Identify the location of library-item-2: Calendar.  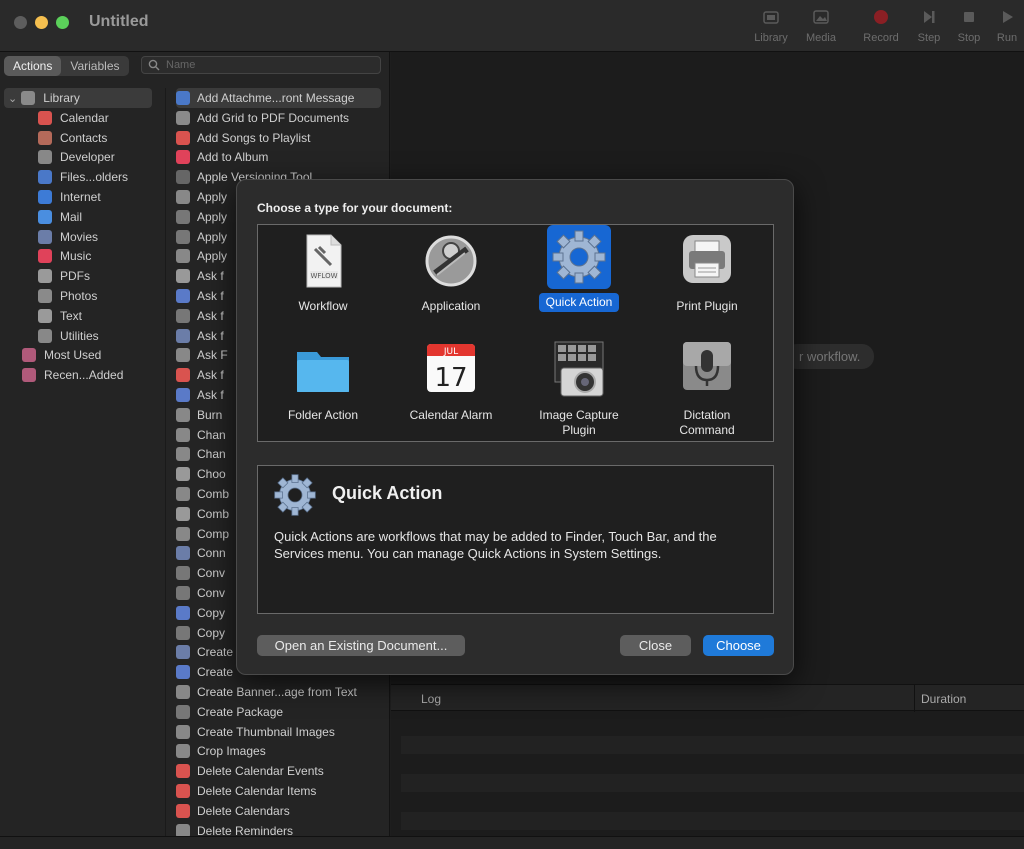
(98, 118).